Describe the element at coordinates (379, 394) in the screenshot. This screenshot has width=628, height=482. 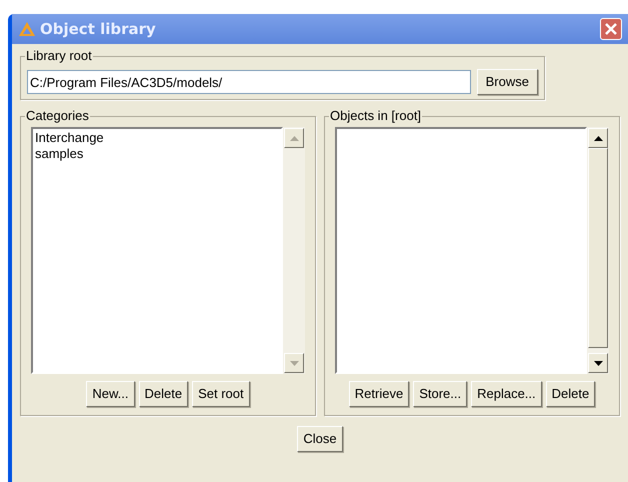
I see `dialog-button: Retrieve` at that location.